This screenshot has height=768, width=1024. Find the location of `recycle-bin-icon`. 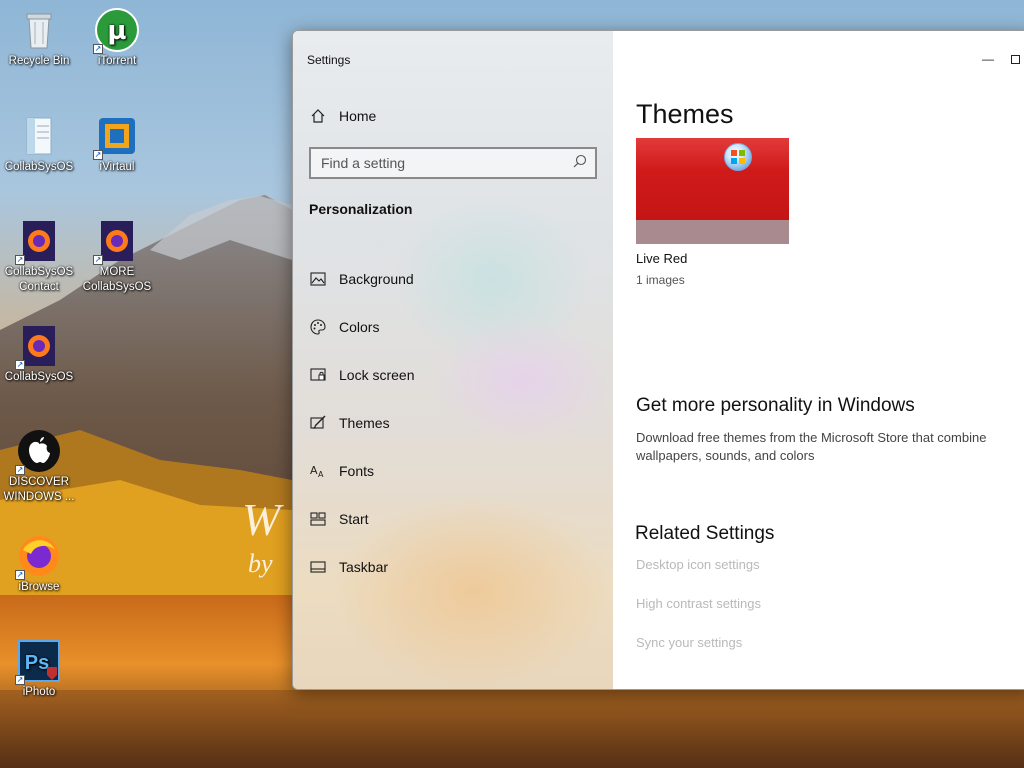

recycle-bin-icon is located at coordinates (39, 30).